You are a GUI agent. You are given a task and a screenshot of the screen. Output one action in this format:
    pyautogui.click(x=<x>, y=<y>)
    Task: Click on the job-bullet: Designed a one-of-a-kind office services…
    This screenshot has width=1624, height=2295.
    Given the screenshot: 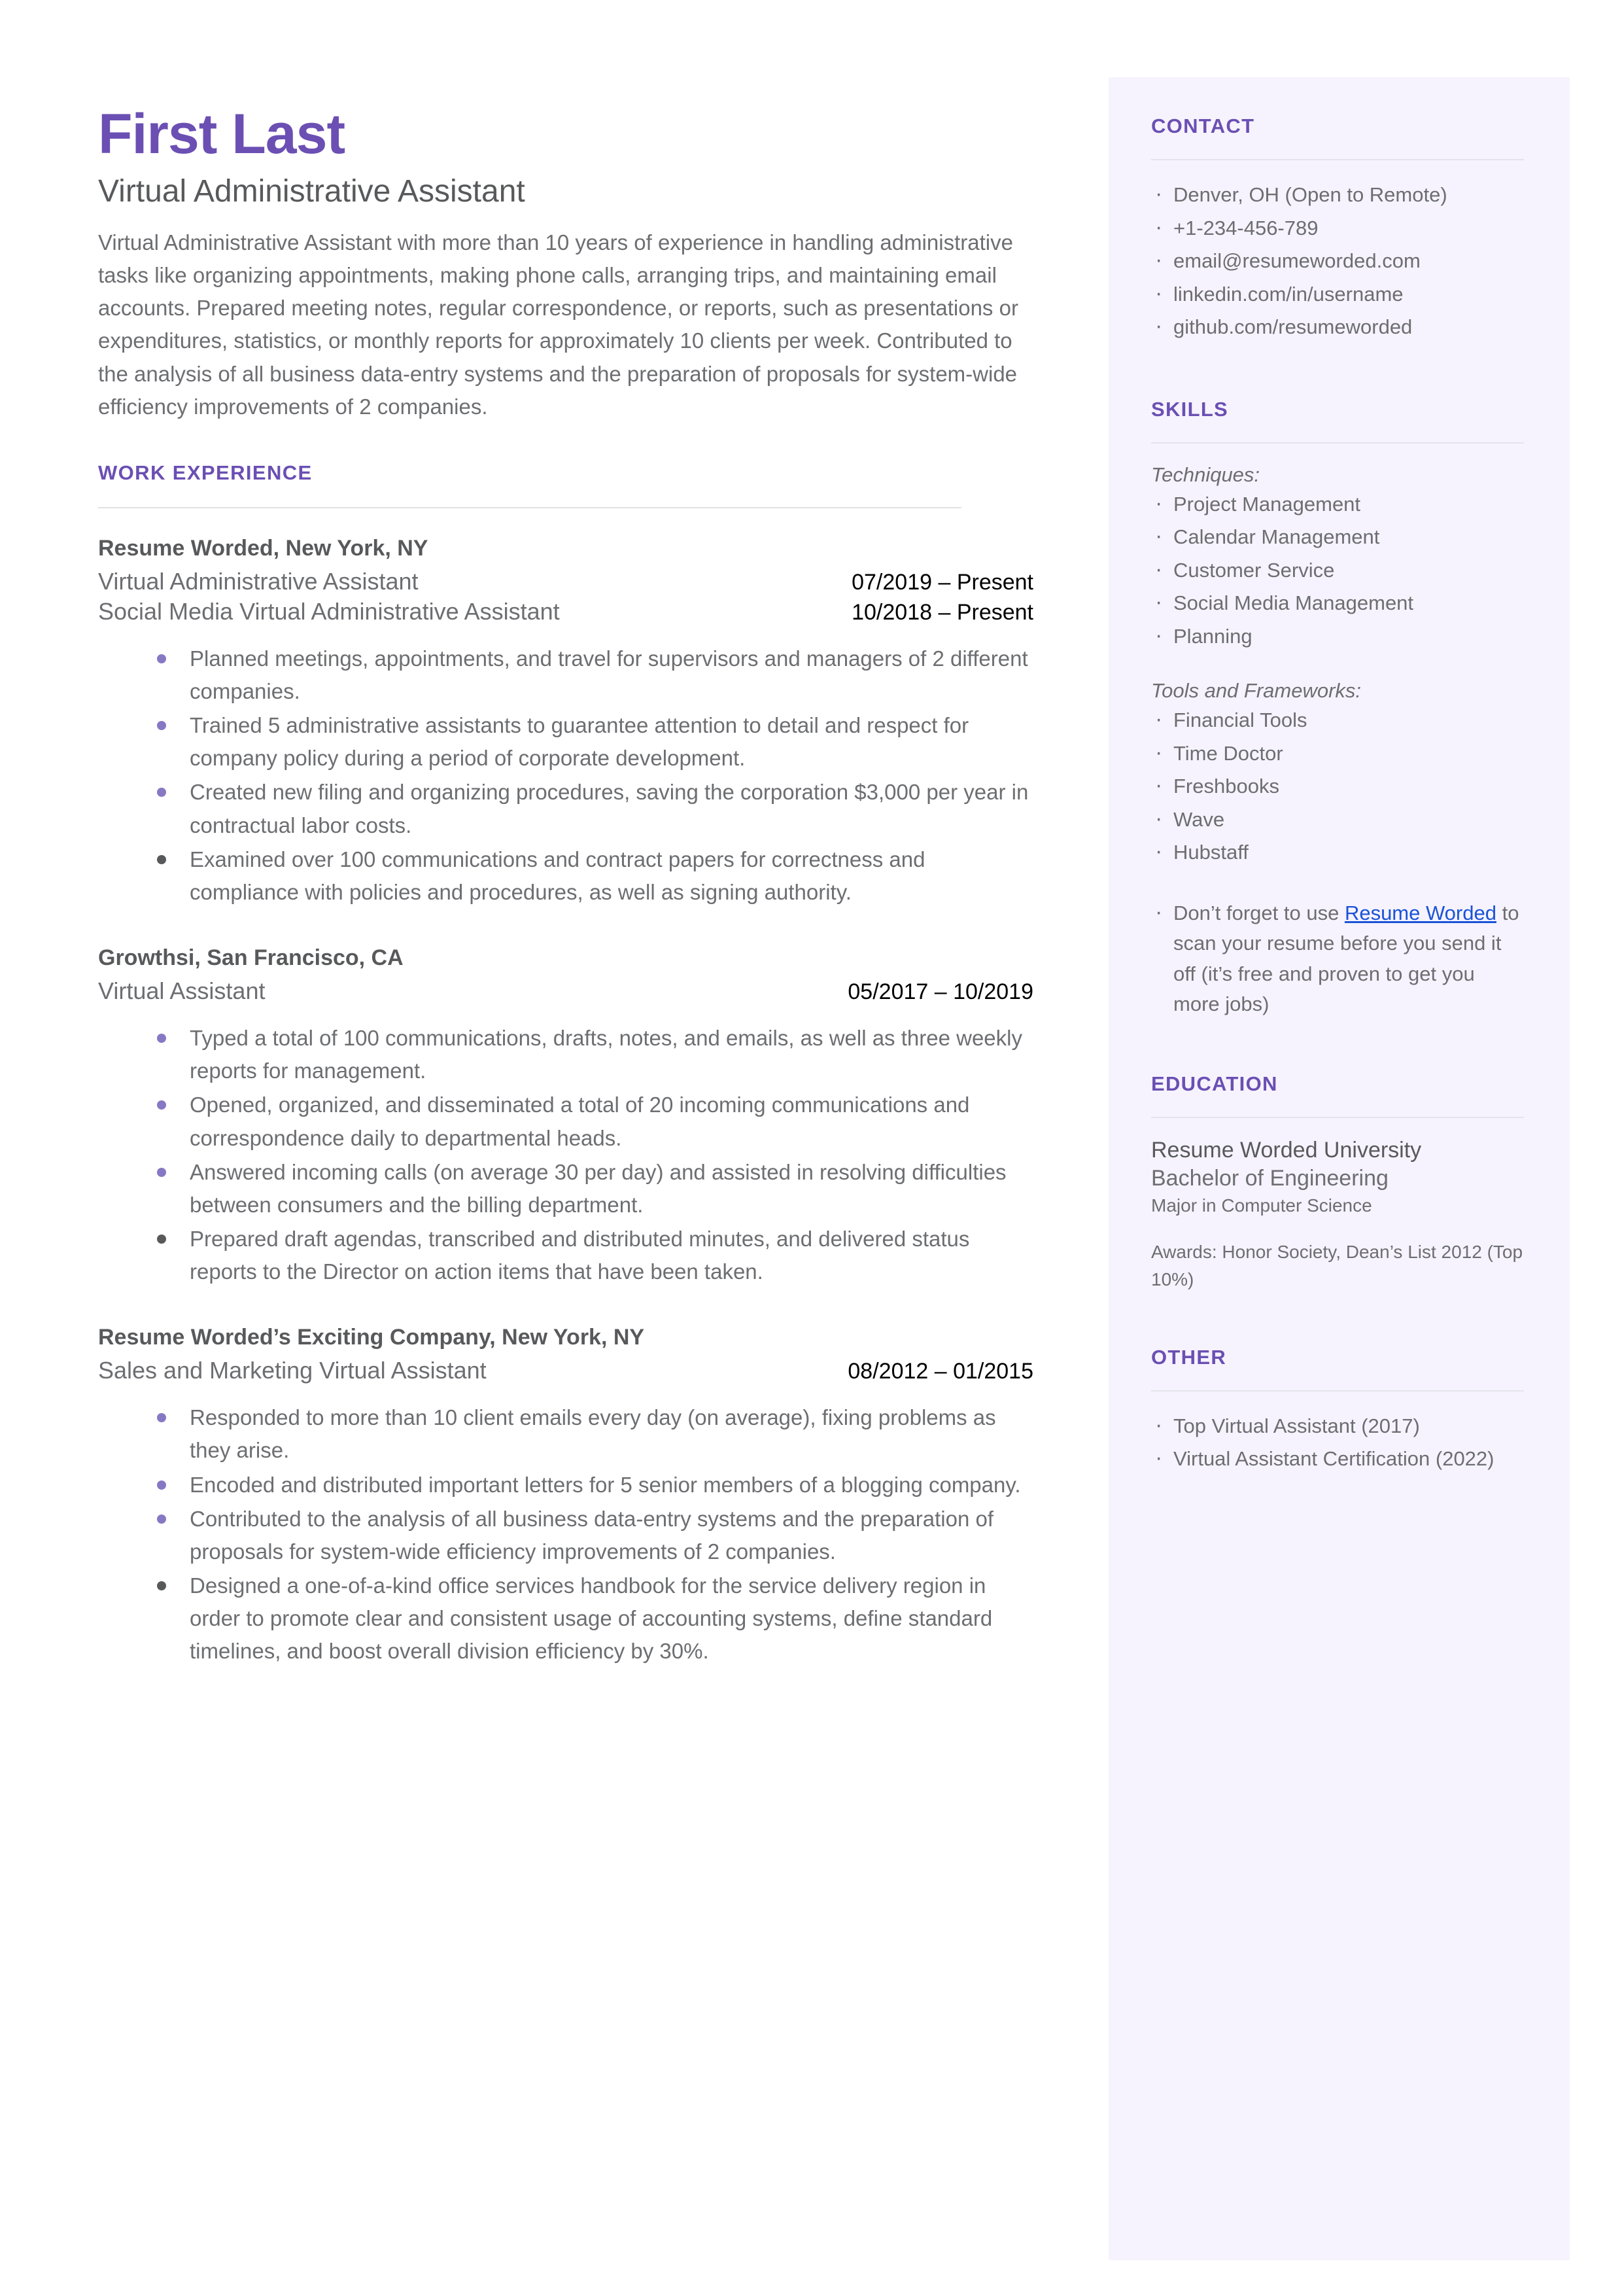 What is the action you would take?
    pyautogui.click(x=595, y=1618)
    